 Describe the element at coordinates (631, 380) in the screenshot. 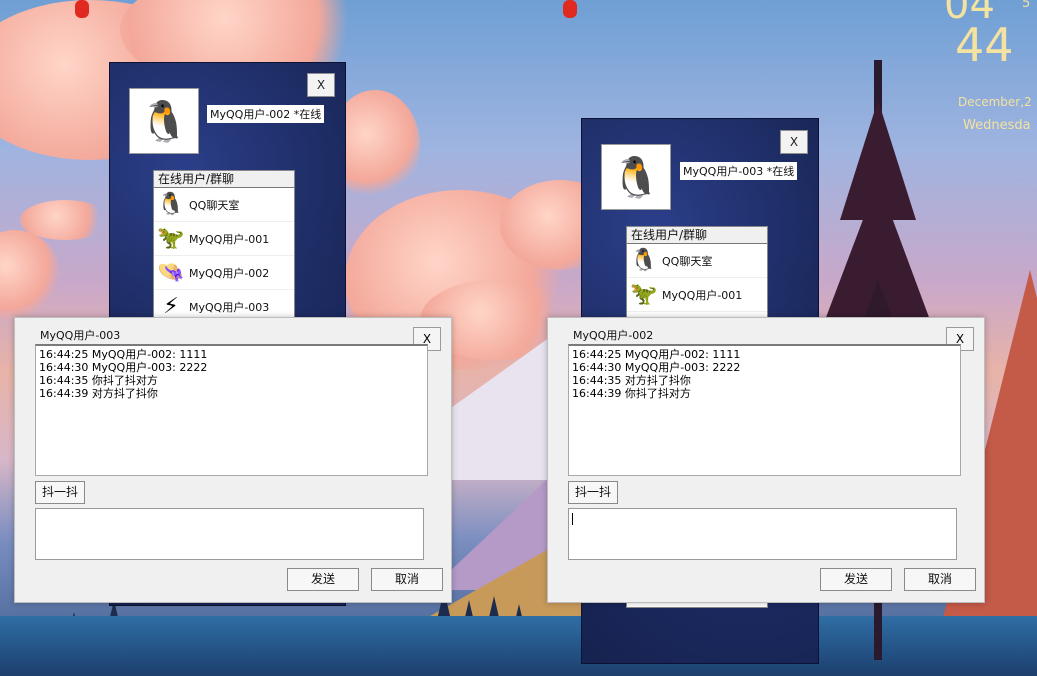

I see `message-line: 16:44:35 对方抖了抖你` at that location.